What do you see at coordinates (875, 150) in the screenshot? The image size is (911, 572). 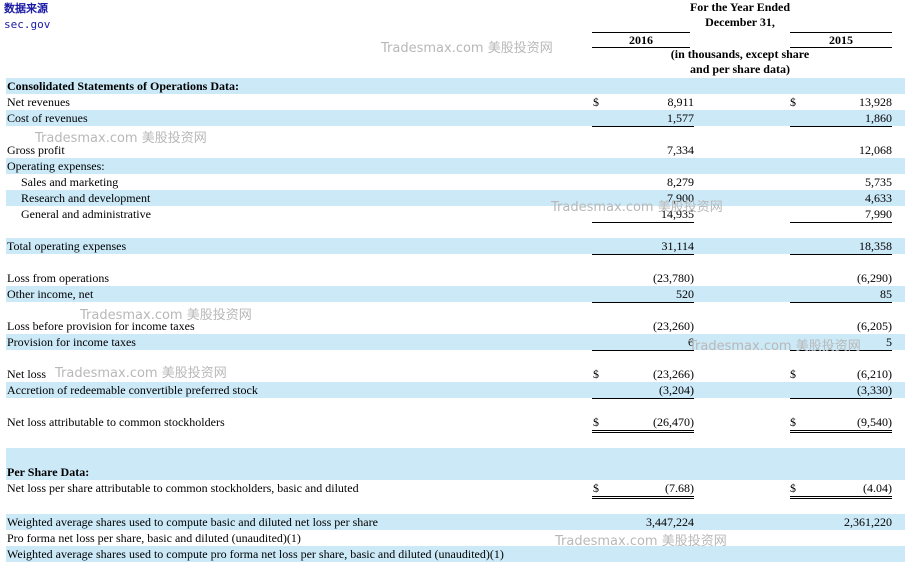 I see `value-2015: 12,068` at bounding box center [875, 150].